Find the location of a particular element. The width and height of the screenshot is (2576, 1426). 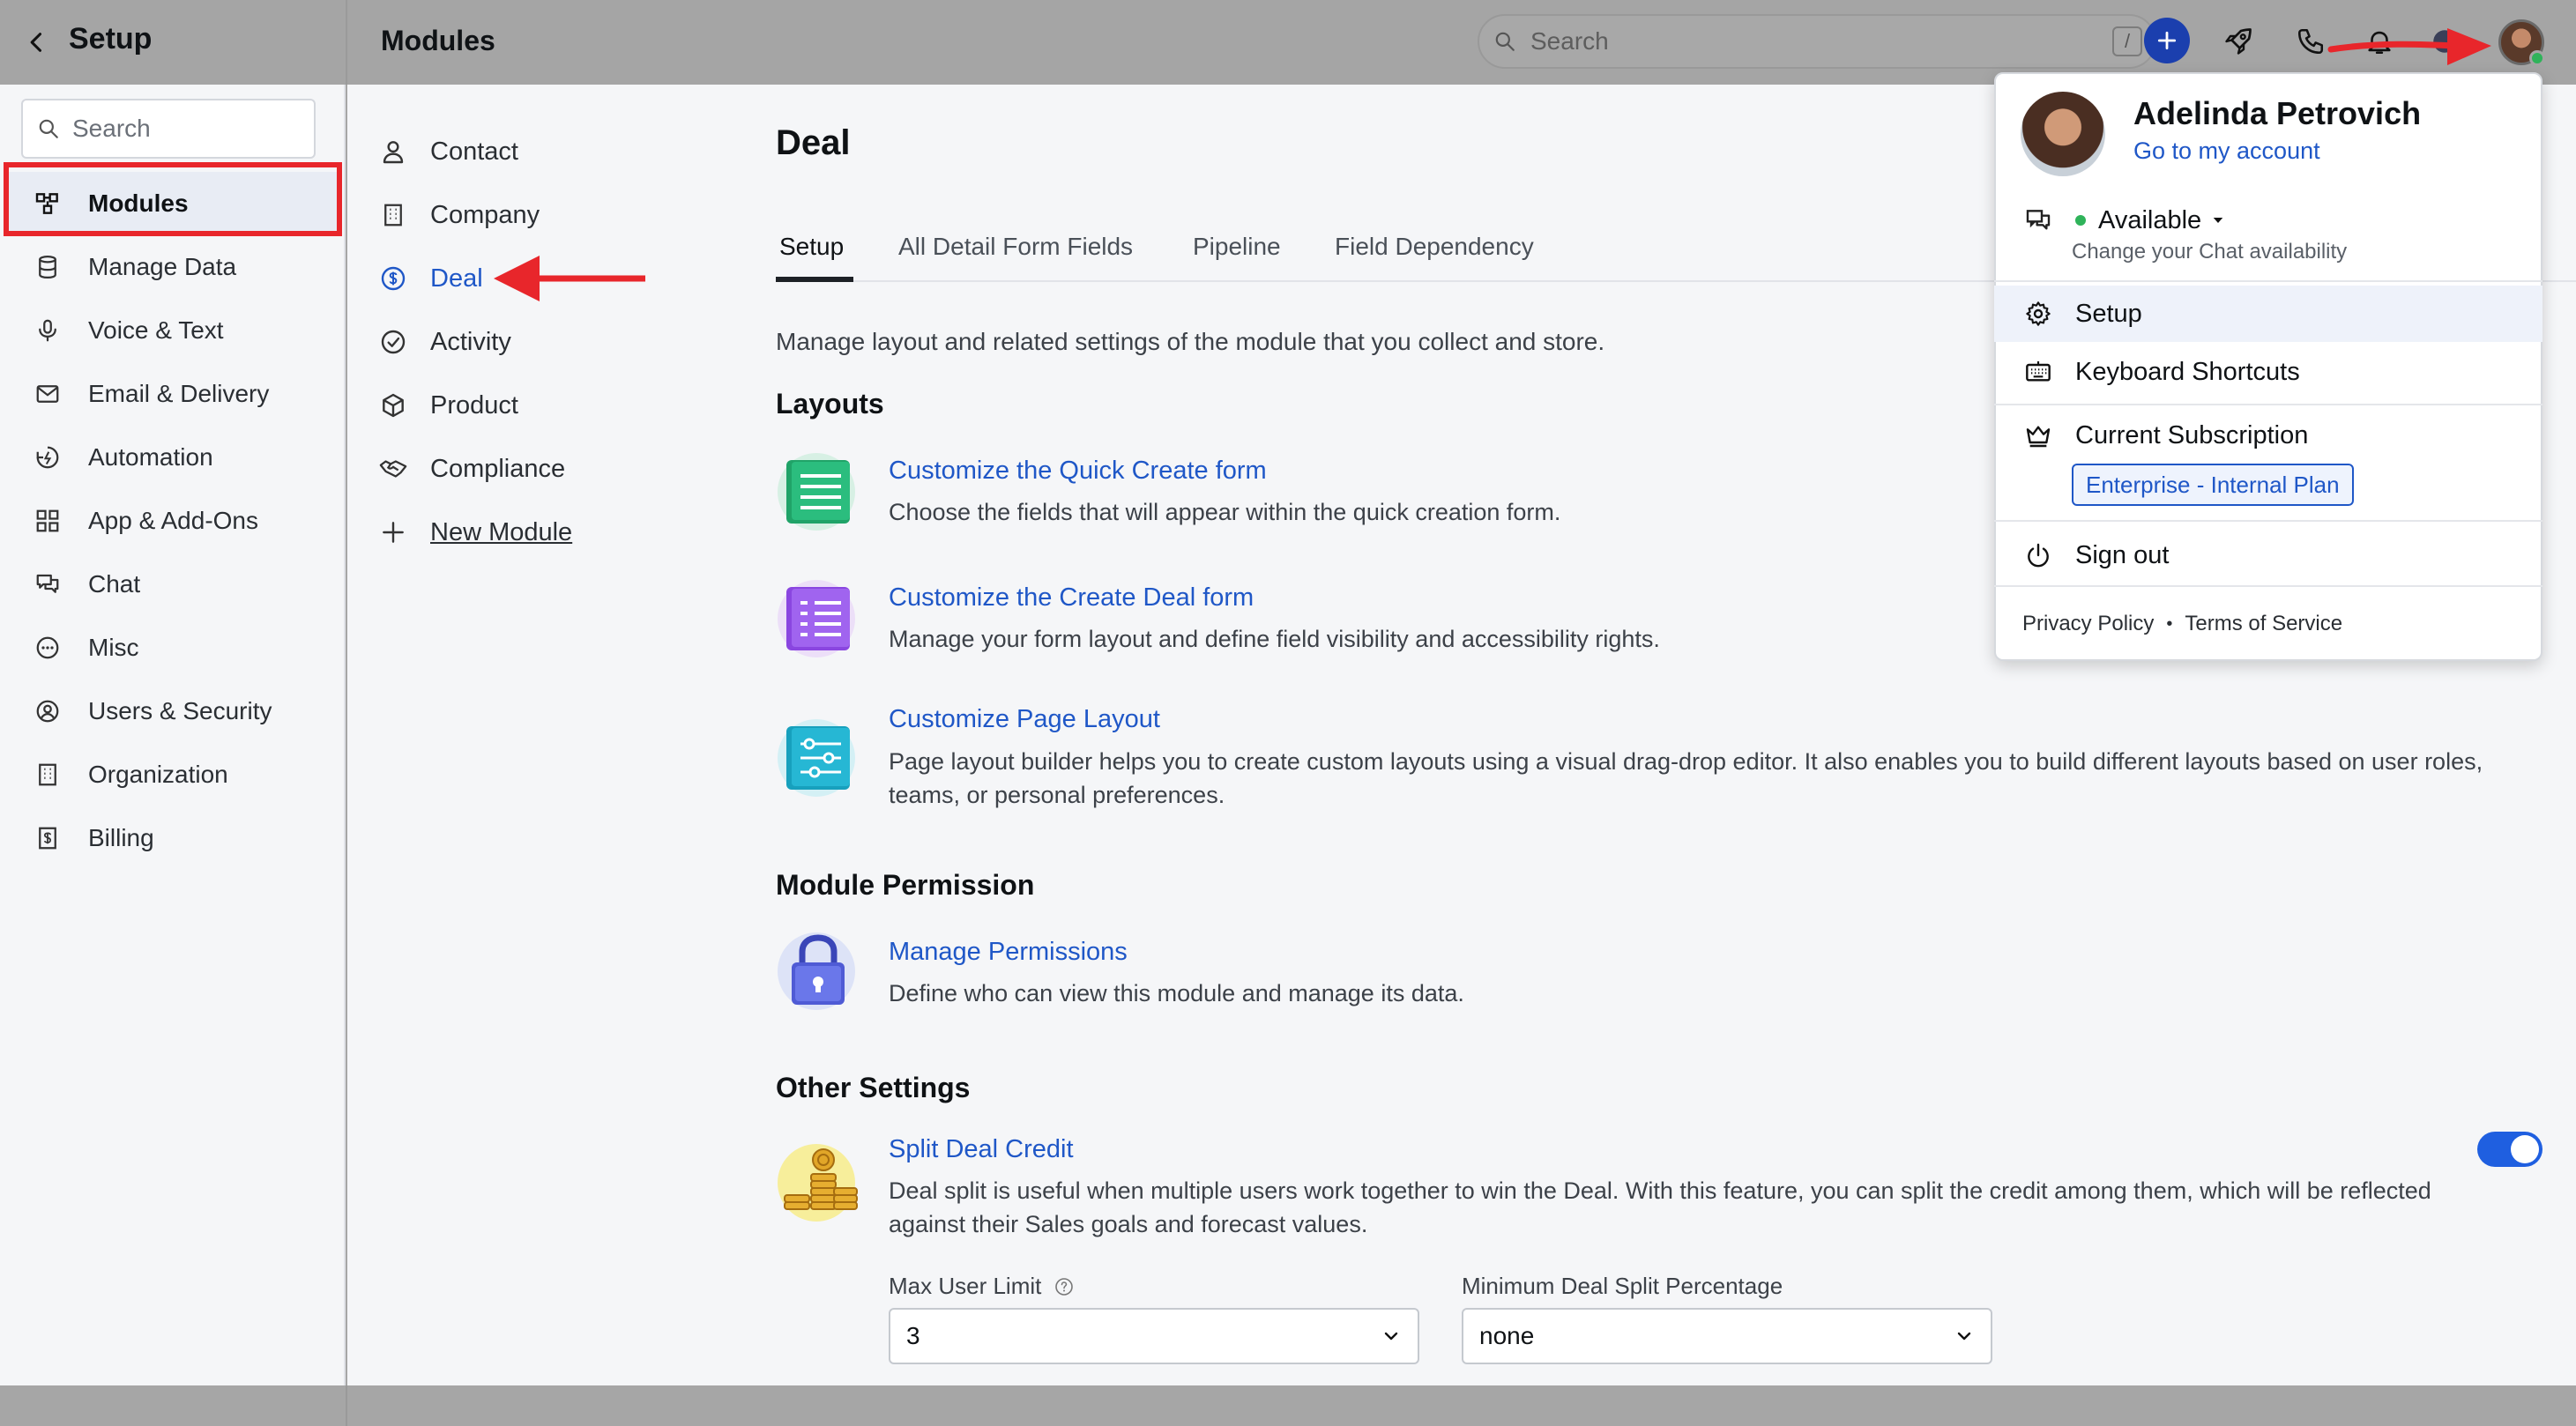

tab-field-dependency: Field Dependency is located at coordinates (1434, 256).